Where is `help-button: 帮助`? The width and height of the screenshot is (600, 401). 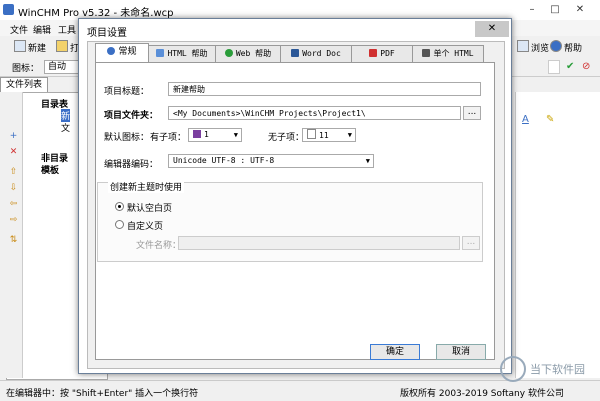 help-button: 帮助 is located at coordinates (566, 47).